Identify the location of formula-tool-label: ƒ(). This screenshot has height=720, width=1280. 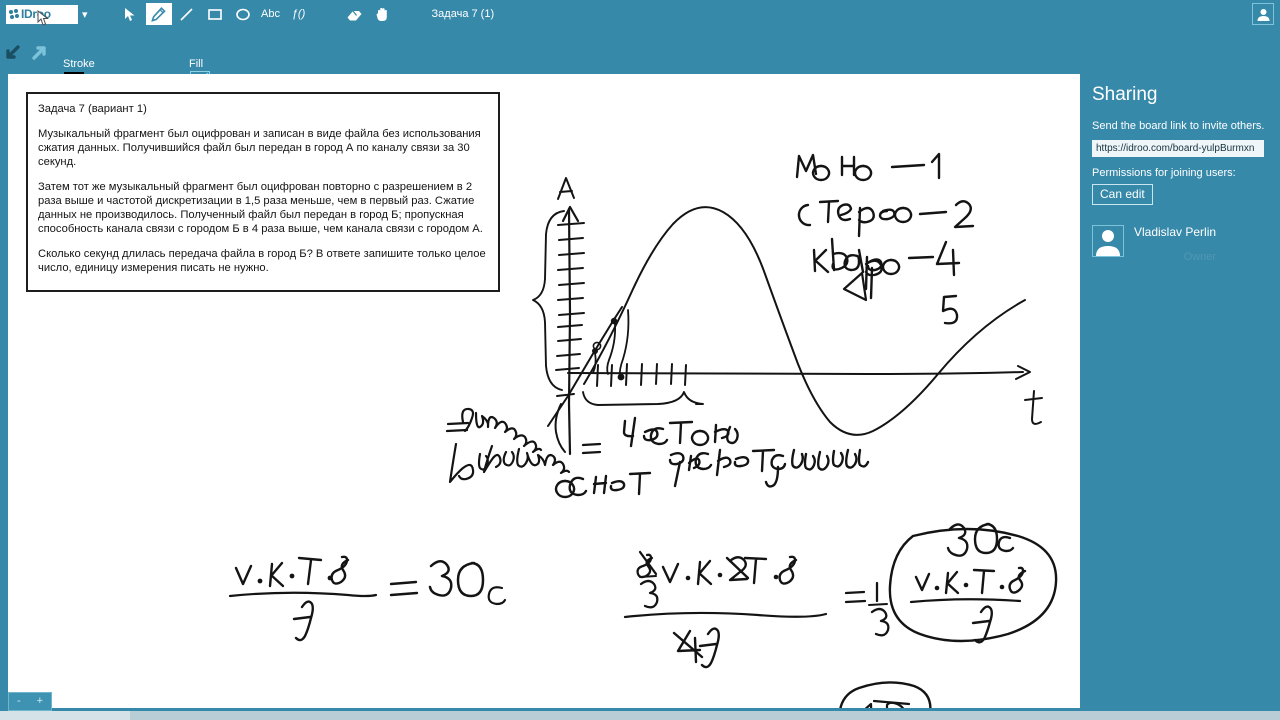
(298, 14).